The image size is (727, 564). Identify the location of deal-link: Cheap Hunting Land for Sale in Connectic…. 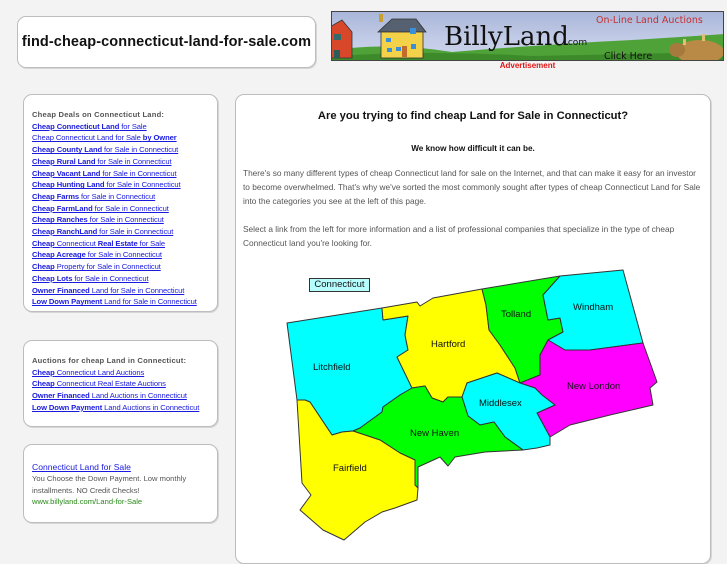
(124, 185).